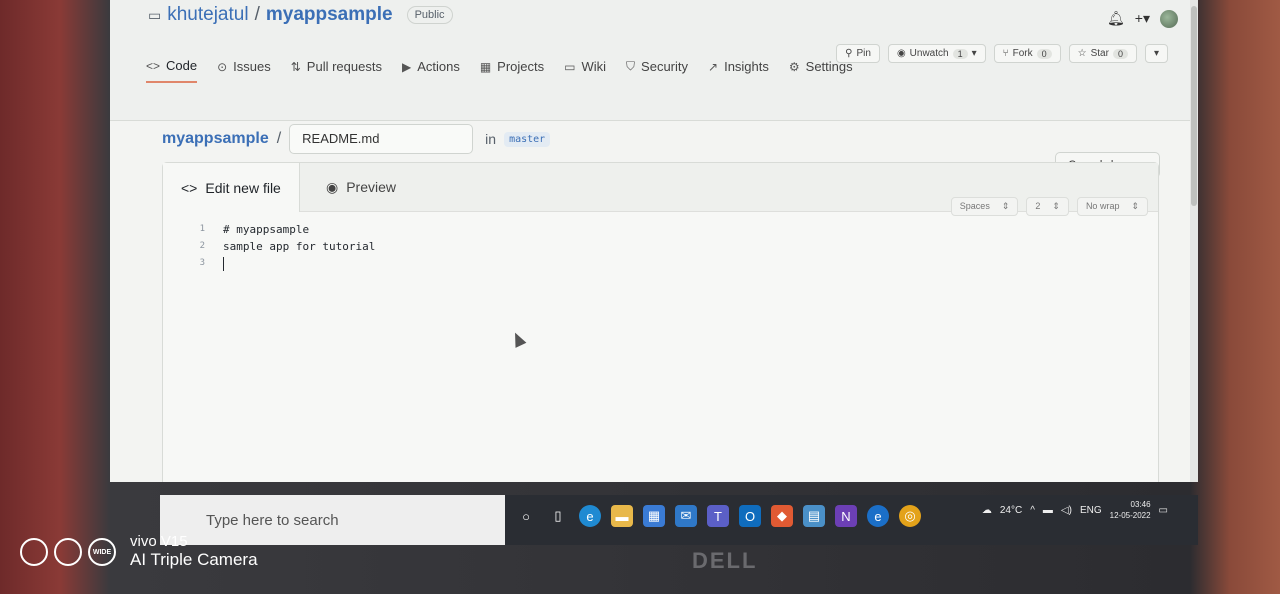 The image size is (1280, 594). I want to click on tab-wiki: ▭ Wiki, so click(585, 70).